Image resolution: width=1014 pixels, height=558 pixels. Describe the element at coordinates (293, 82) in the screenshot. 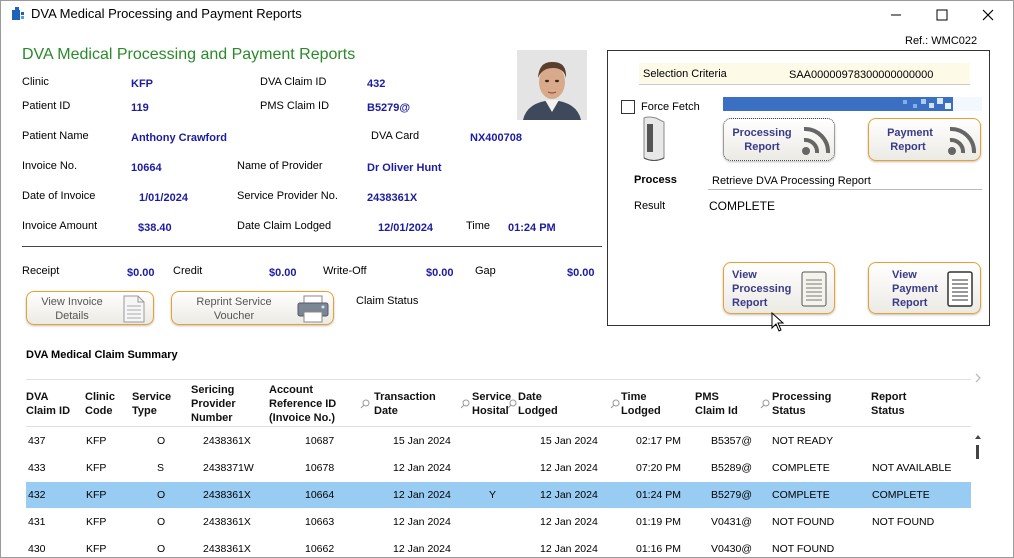

I see `dva-claim-id-label: DVA Claim ID` at that location.